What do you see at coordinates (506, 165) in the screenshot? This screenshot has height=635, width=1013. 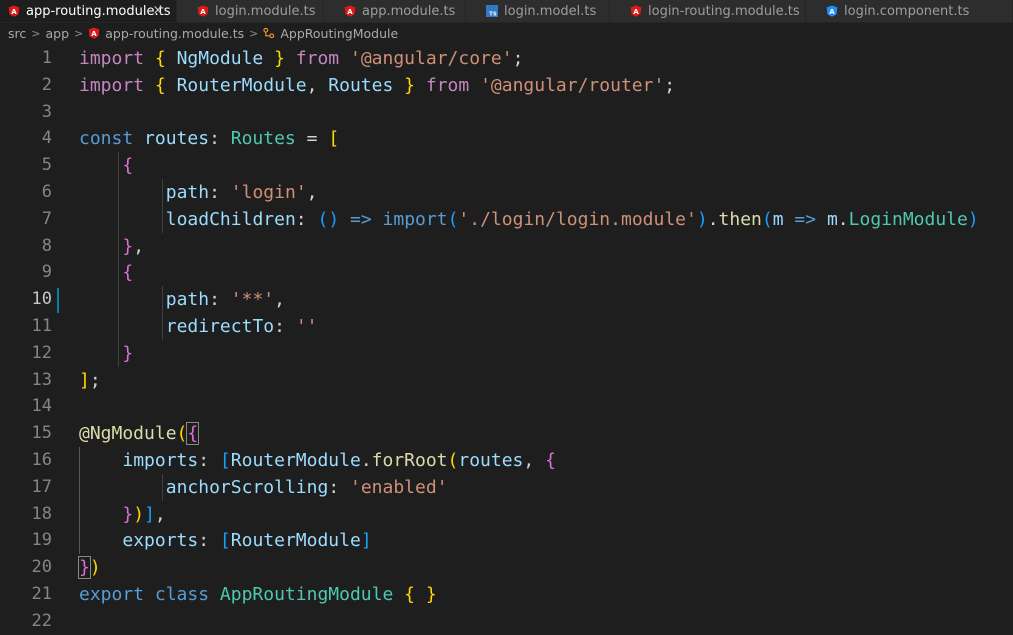 I see `code-line: 5 {` at bounding box center [506, 165].